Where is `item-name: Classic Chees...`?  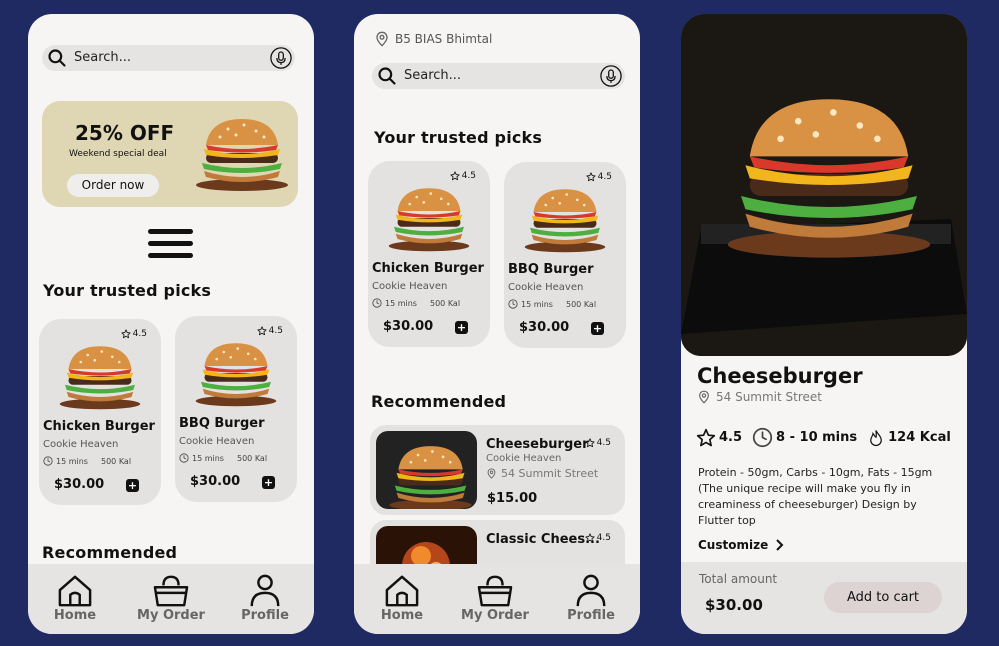
item-name: Classic Chees... is located at coordinates (543, 539).